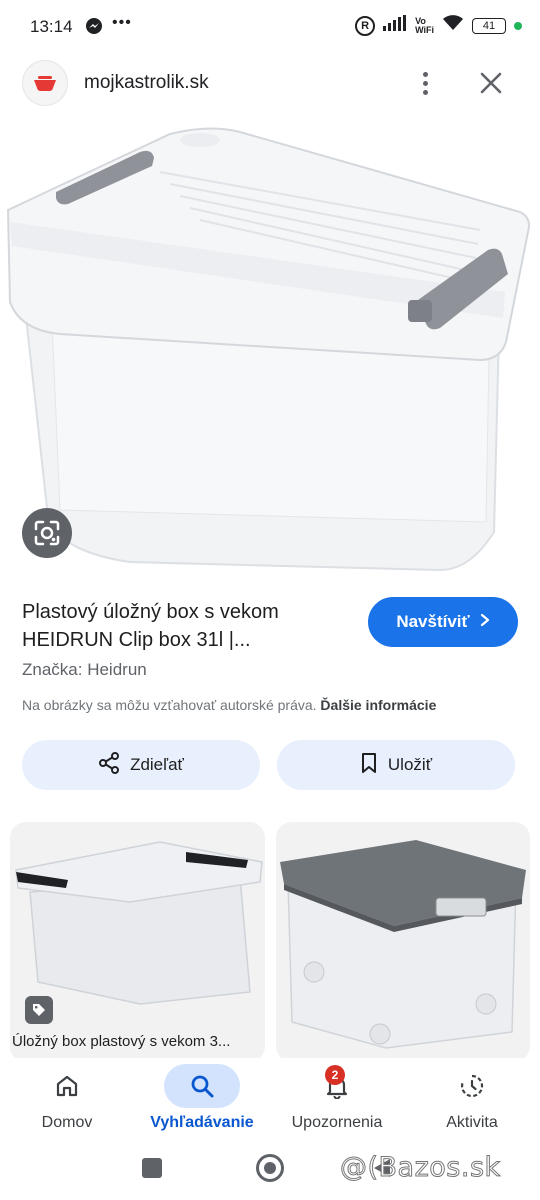 The height and width of the screenshot is (1200, 540). I want to click on status-bar: 13:14 ••• R Vo WiFi 41, so click(270, 28).